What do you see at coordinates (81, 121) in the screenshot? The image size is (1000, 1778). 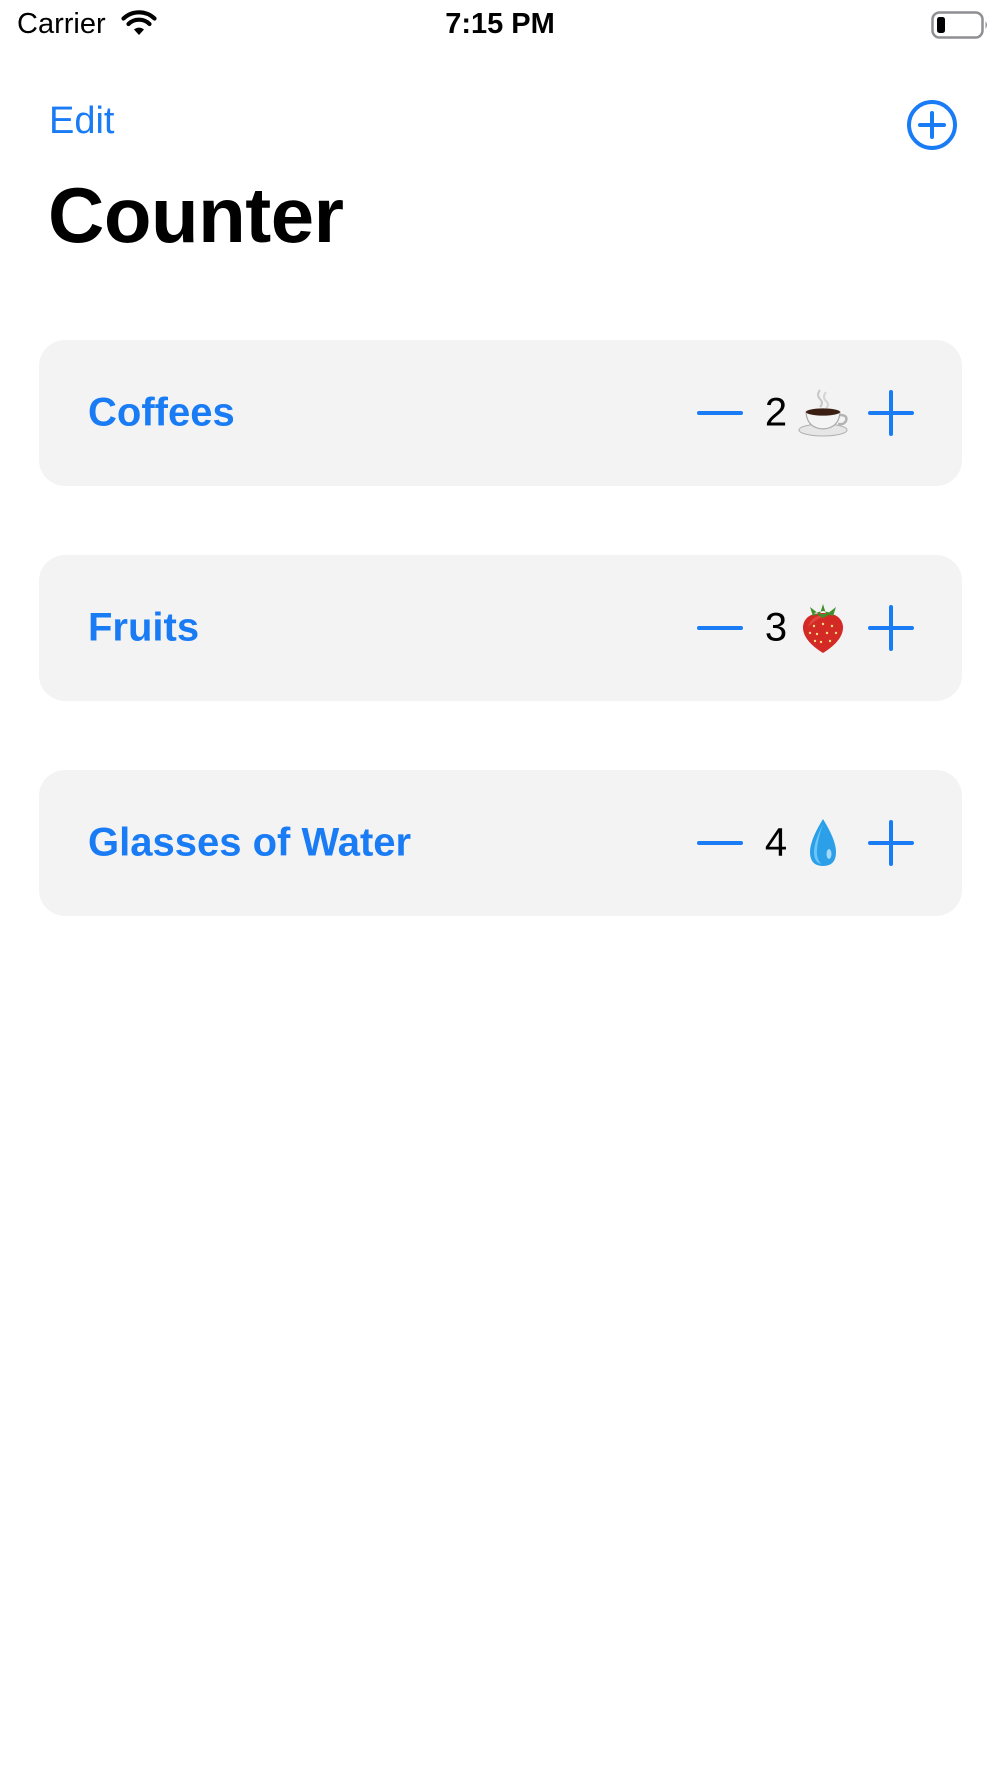 I see `edit-button: Edit` at bounding box center [81, 121].